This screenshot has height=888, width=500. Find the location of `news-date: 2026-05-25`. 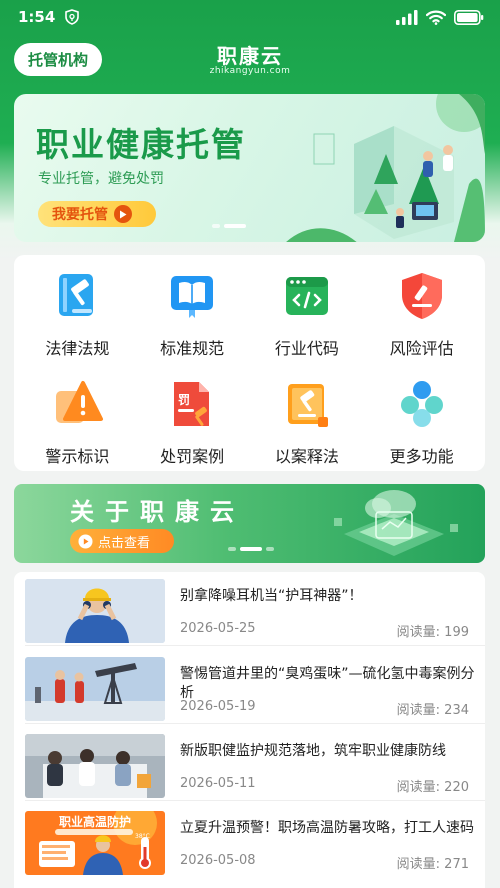

news-date: 2026-05-25 is located at coordinates (218, 628).